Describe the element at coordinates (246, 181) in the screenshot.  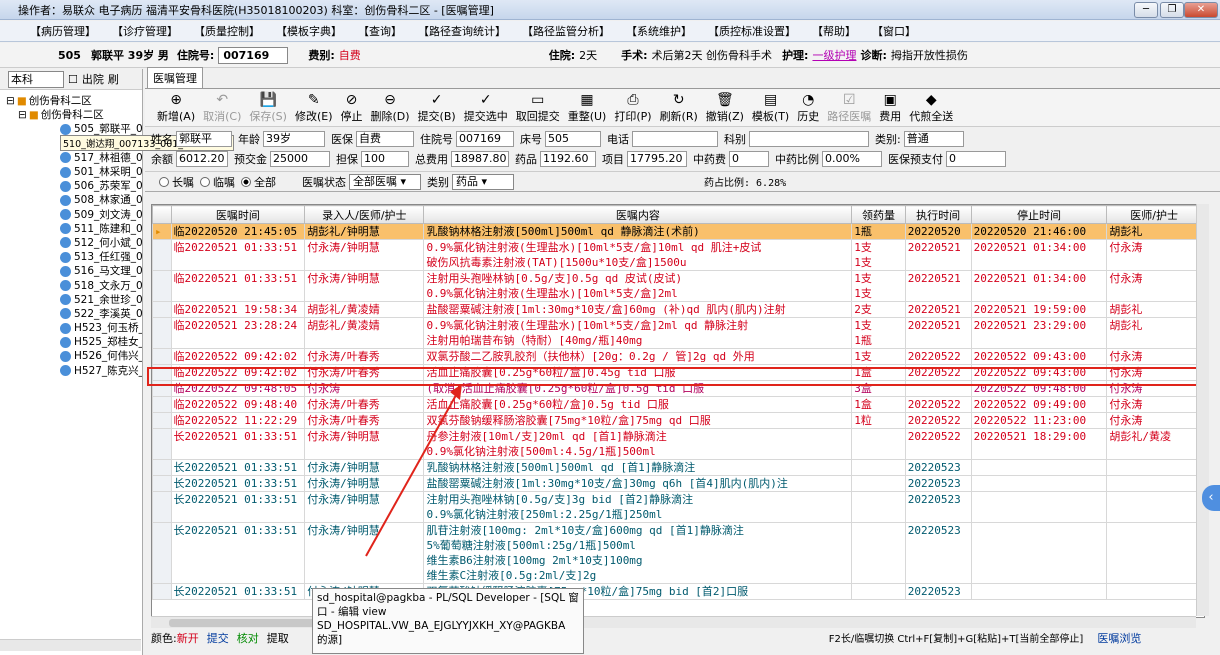
I see `radio-all` at that location.